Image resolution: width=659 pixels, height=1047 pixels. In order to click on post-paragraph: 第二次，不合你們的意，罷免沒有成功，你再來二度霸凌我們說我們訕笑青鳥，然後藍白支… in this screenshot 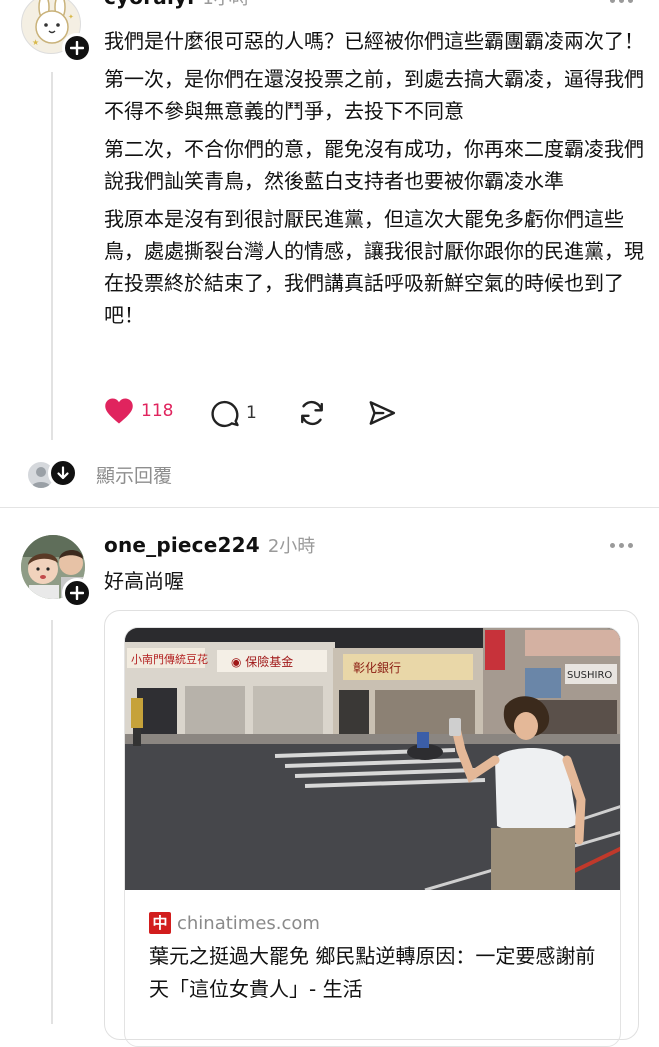, I will do `click(374, 165)`.